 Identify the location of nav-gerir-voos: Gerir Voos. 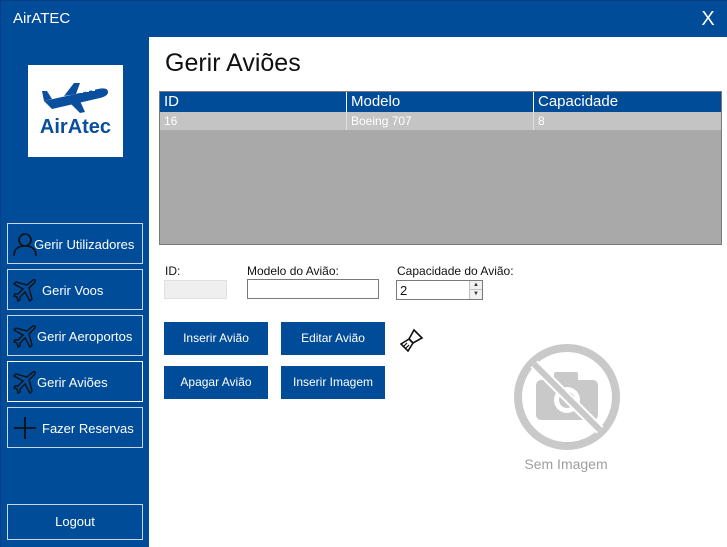
(75, 289).